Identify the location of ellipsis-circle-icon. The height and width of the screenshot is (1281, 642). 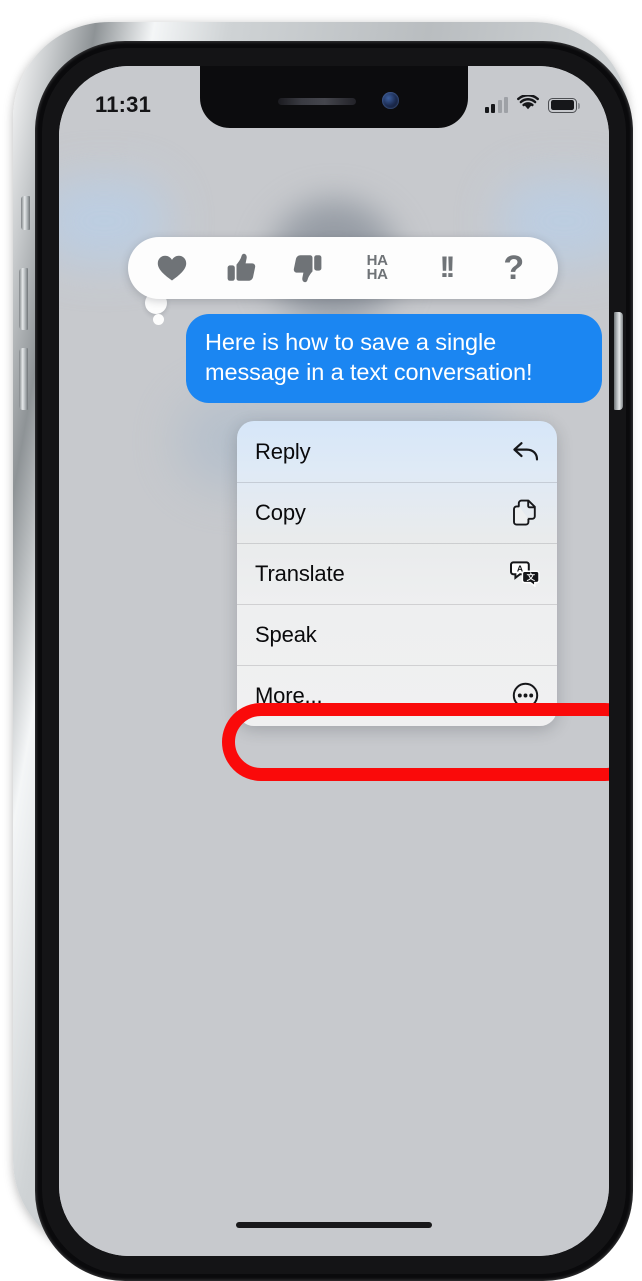
(525, 696).